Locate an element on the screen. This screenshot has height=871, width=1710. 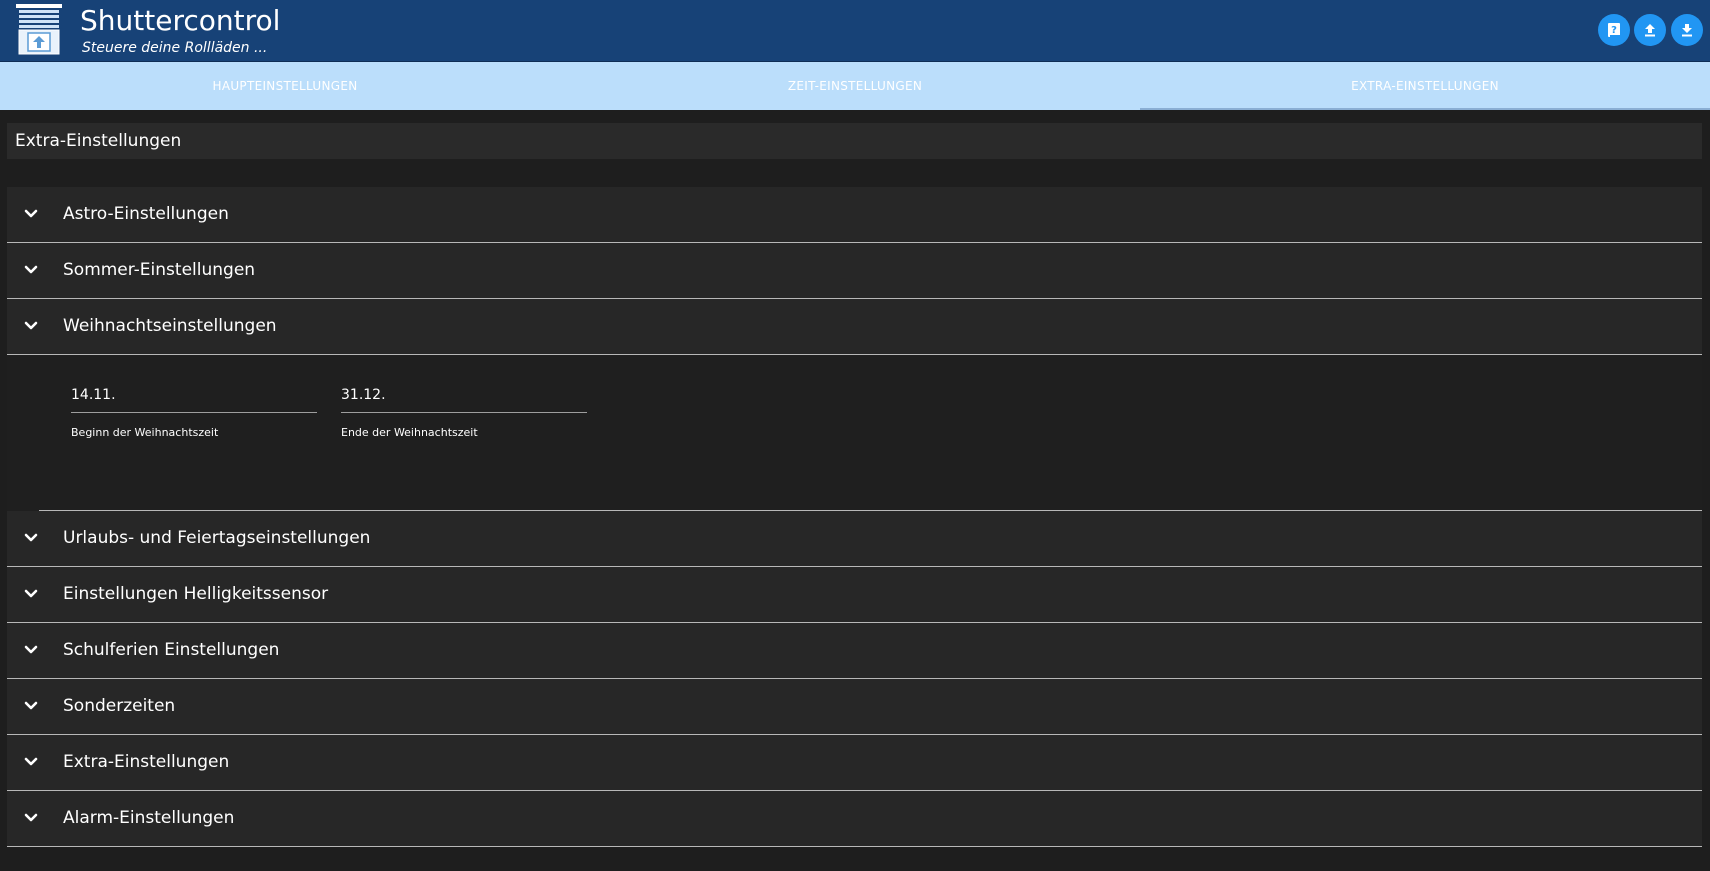
download-icon is located at coordinates (1687, 30).